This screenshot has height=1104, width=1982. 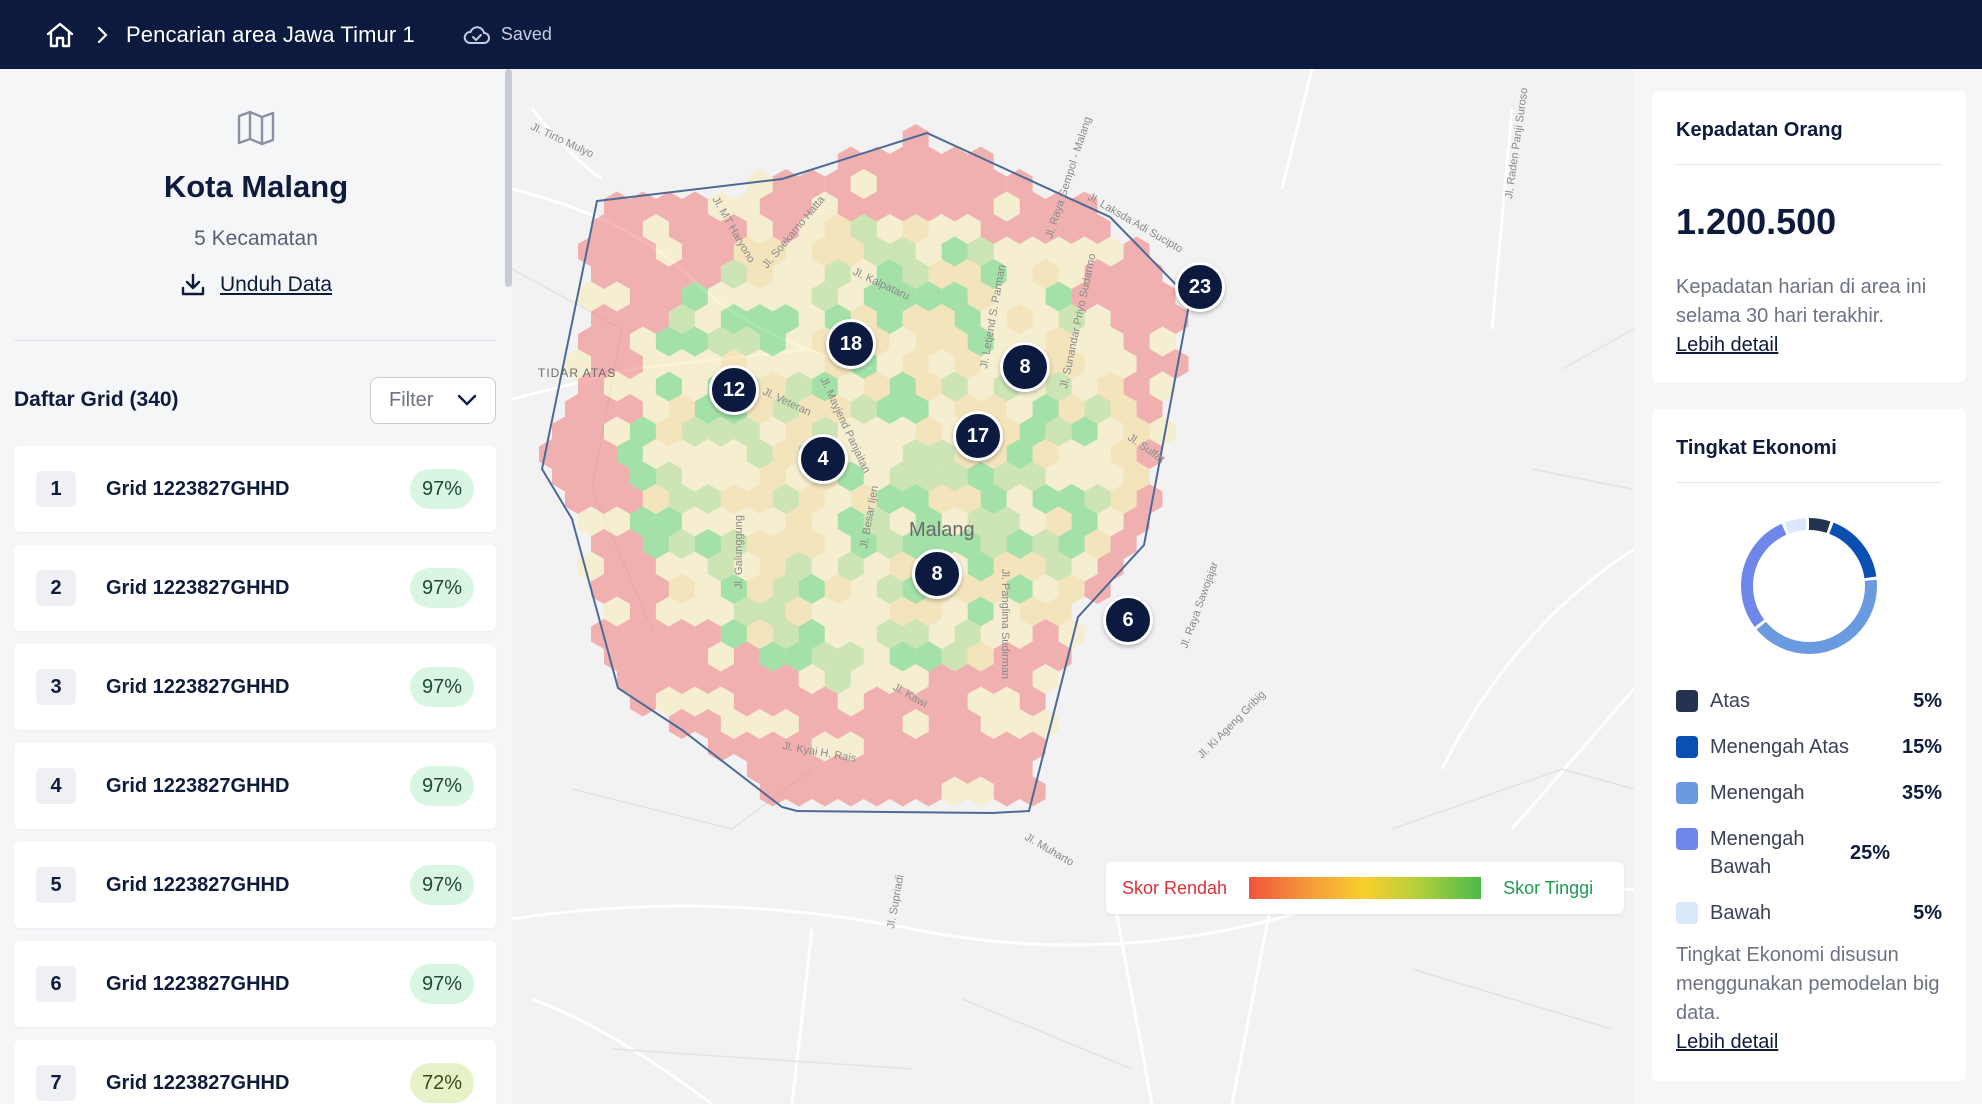 What do you see at coordinates (1756, 221) in the screenshot?
I see `density-value: 1.200.500` at bounding box center [1756, 221].